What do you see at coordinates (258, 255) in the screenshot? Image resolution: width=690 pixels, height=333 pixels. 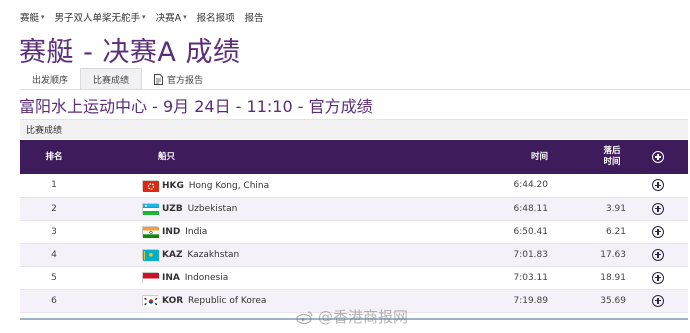 I see `boat-cell: KAZ Kazakhstan` at bounding box center [258, 255].